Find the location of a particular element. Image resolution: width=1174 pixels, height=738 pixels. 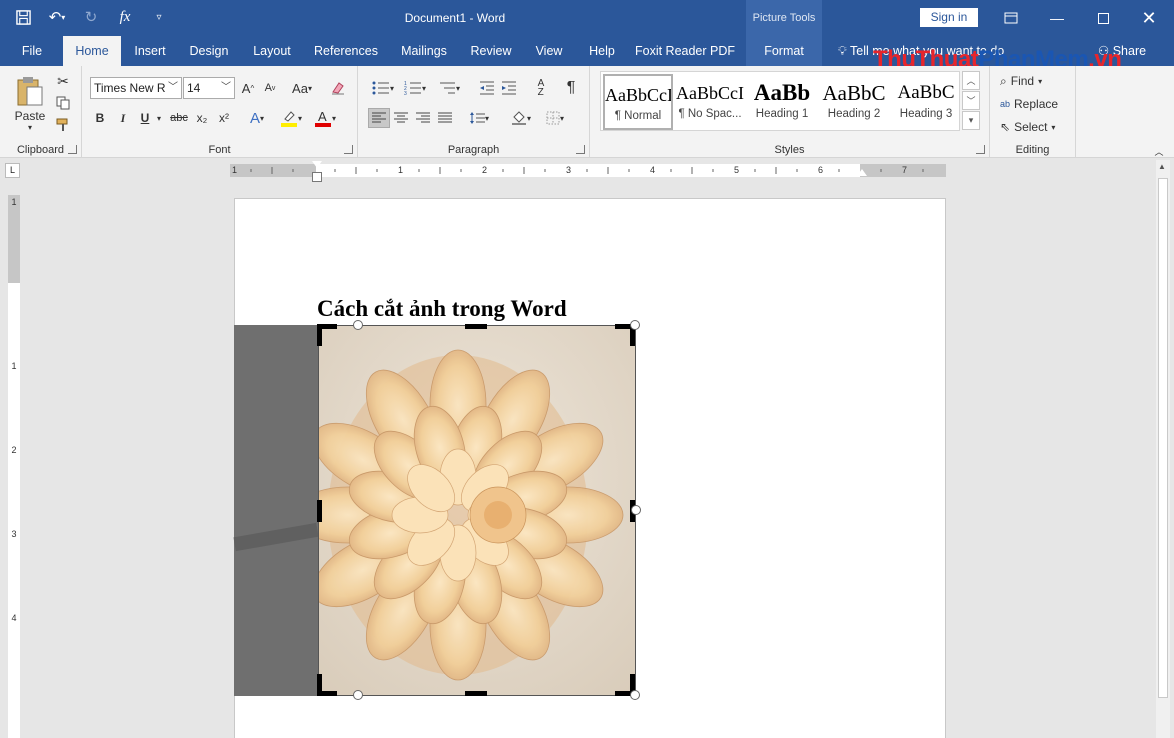

align-left-icon is located at coordinates (379, 118).